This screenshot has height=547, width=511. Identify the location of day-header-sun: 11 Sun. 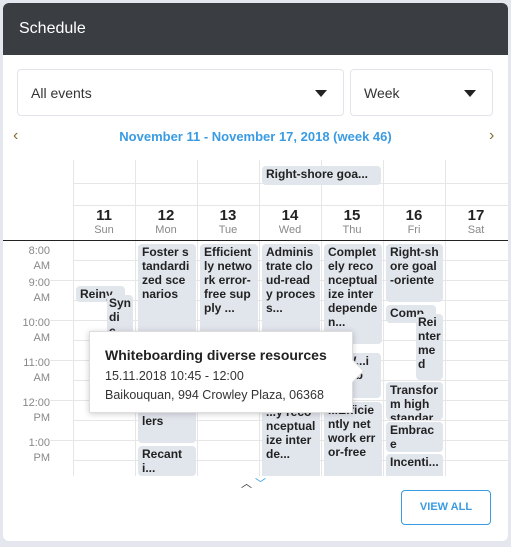
(104, 221).